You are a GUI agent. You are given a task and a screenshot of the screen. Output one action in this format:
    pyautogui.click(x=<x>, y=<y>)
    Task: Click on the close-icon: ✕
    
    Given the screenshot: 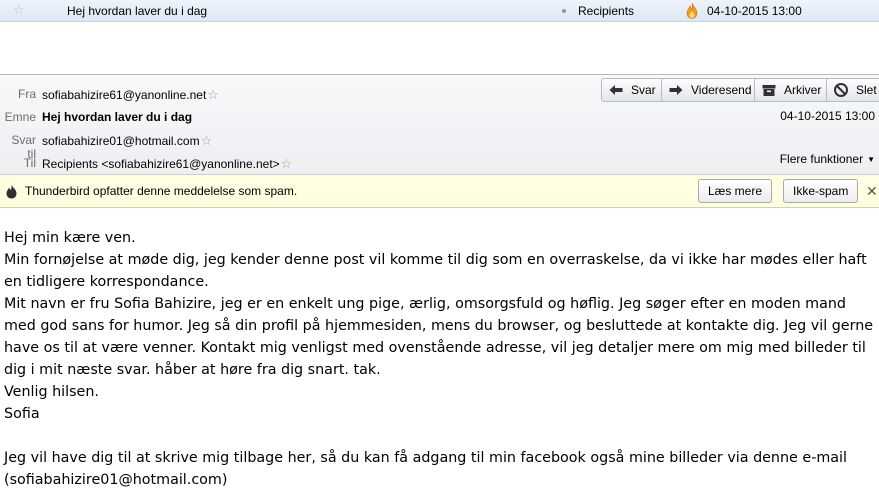 What is the action you would take?
    pyautogui.click(x=872, y=191)
    